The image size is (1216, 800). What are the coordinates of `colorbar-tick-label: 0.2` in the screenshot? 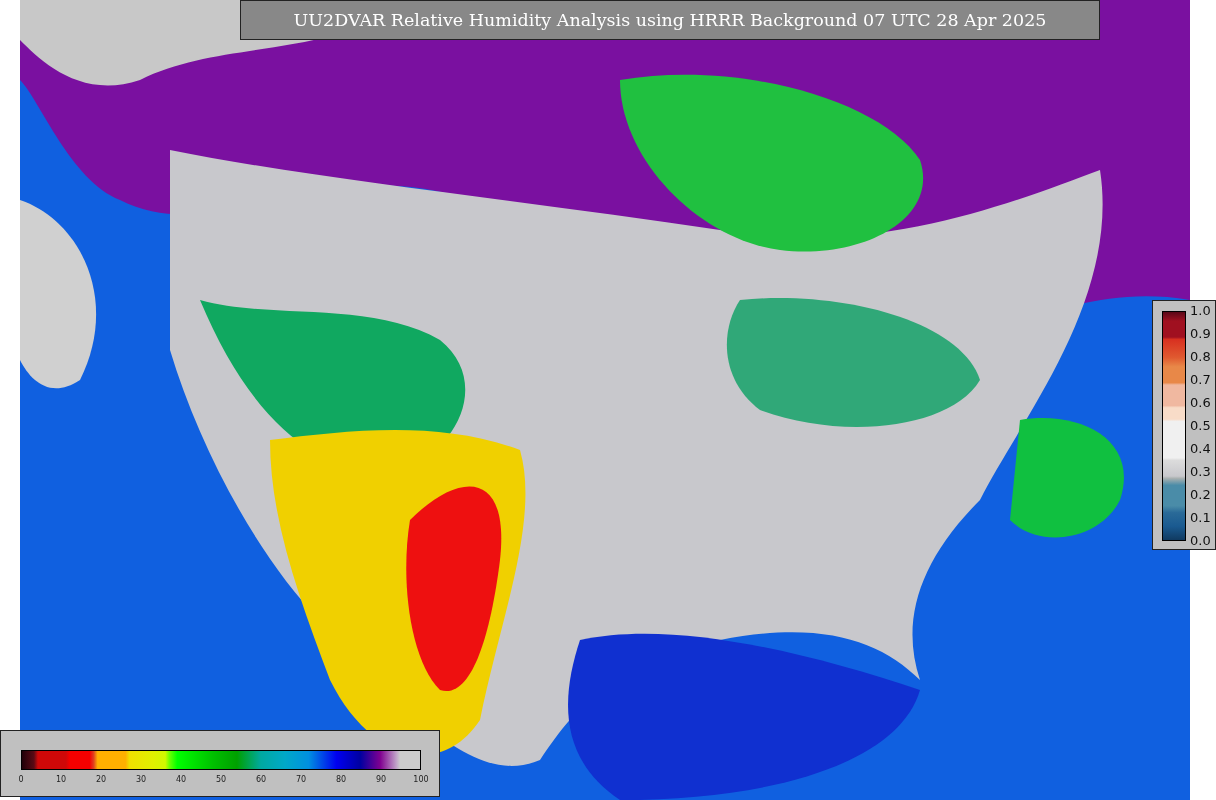 It's located at (1200, 495).